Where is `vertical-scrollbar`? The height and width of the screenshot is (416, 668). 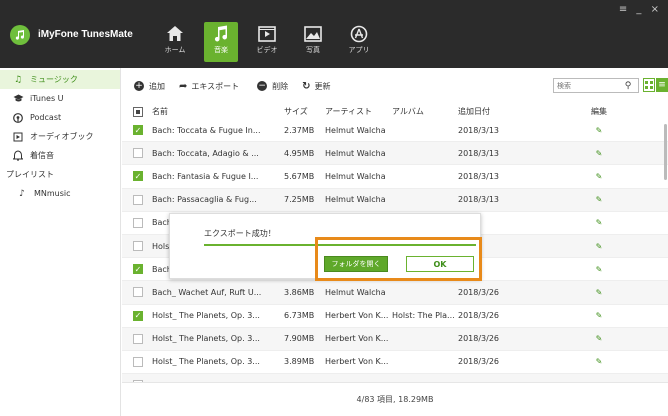 vertical-scrollbar is located at coordinates (665, 152).